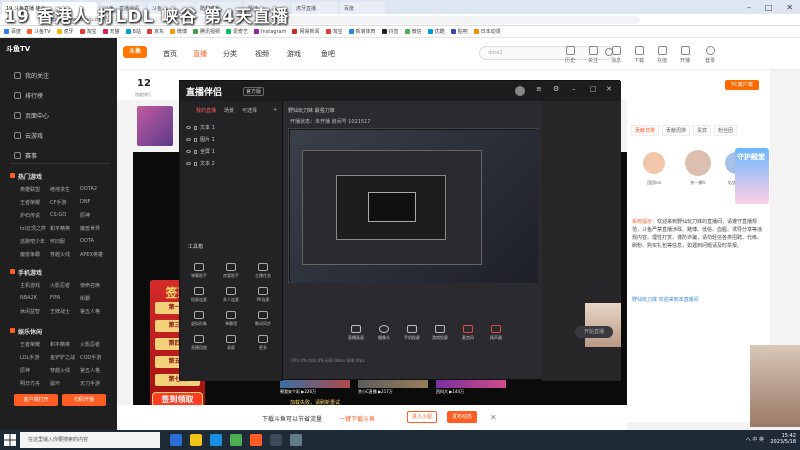 Image resolution: width=800 pixels, height=450 pixels. Describe the element at coordinates (95, 241) in the screenshot. I see `game-link: DOTA` at that location.